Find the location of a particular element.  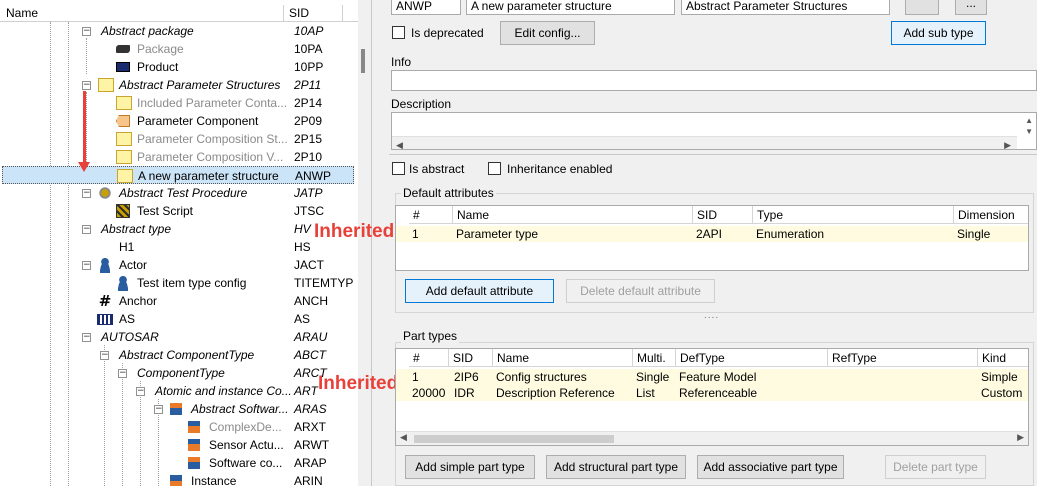

column-header: Dimension is located at coordinates (991, 215).